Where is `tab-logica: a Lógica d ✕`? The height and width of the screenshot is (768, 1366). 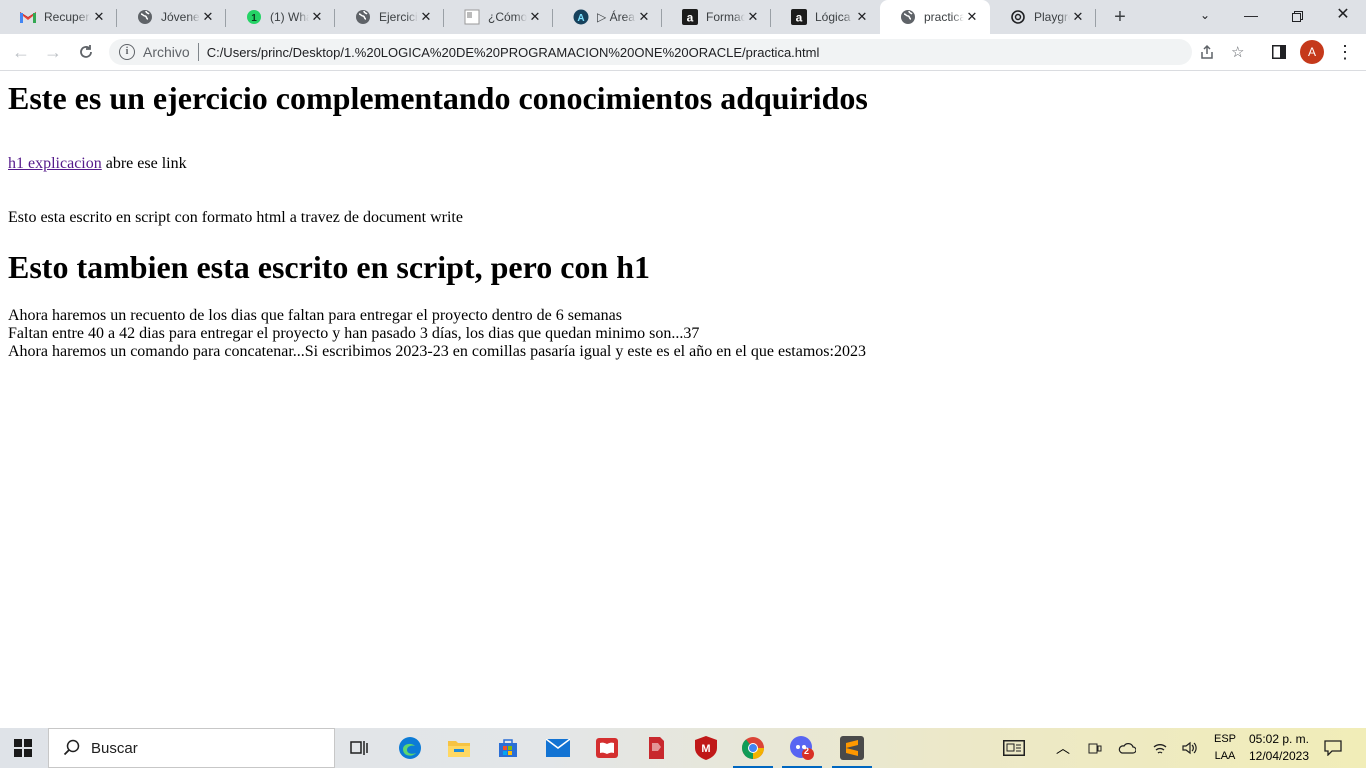
tab-logica: a Lógica d ✕ is located at coordinates (825, 17).